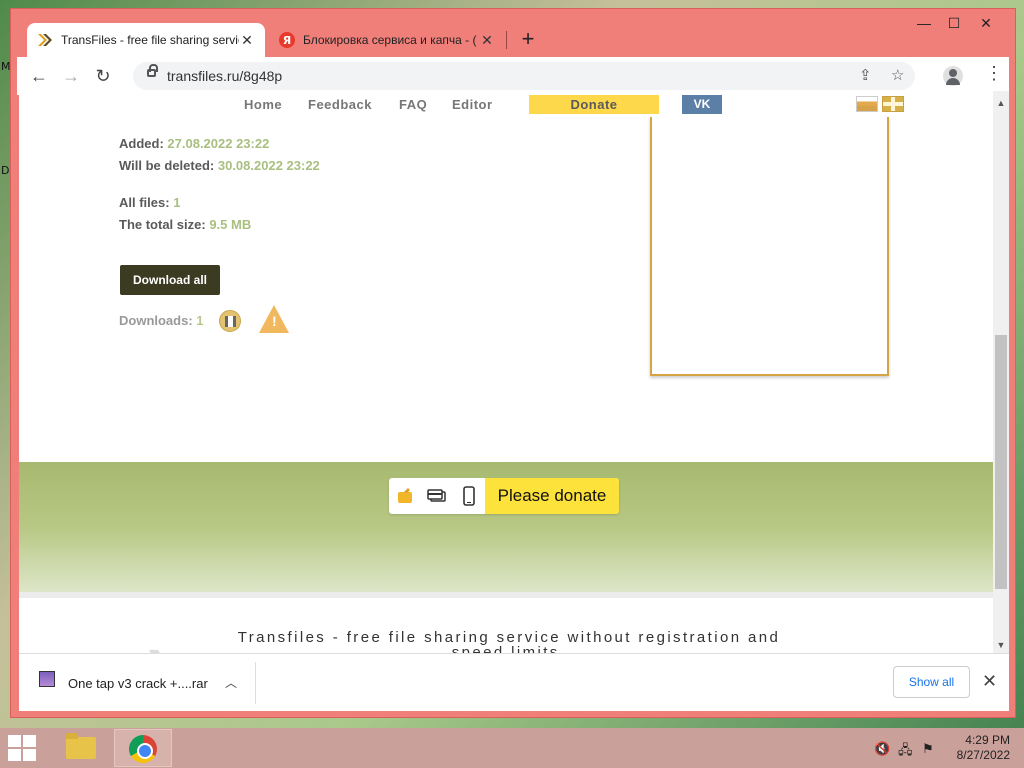  Describe the element at coordinates (514, 682) in the screenshot. I see `download-shelf: One tap v3 crack +....rar ︿ Show all ✕` at that location.